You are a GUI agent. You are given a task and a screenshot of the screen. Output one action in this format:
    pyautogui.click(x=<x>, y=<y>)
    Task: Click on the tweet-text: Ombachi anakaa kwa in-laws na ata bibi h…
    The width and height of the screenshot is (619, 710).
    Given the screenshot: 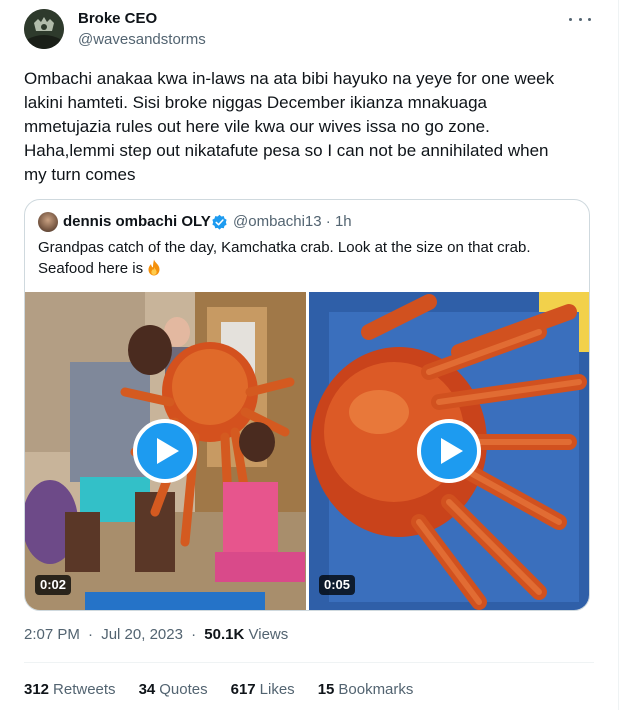 What is the action you would take?
    pyautogui.click(x=289, y=126)
    